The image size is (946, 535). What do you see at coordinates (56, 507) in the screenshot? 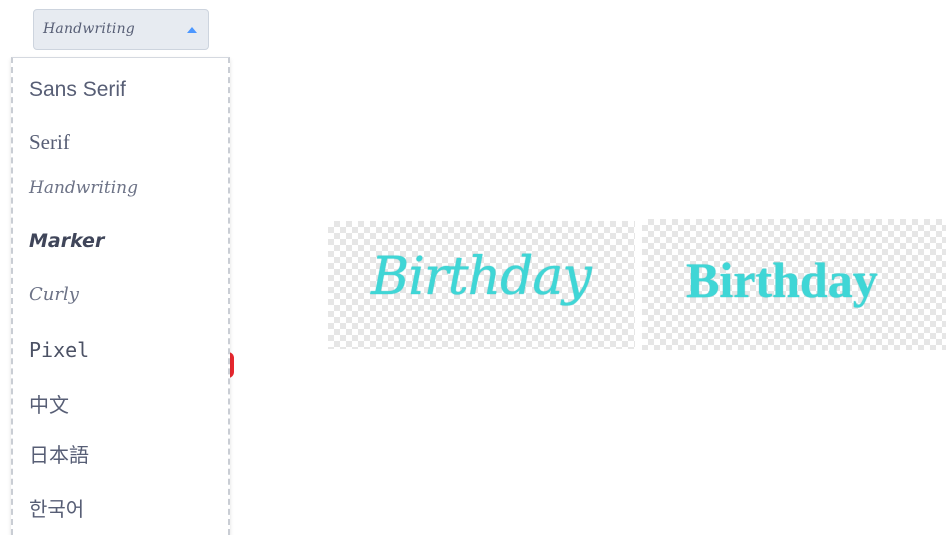
I see `font-option-korean: 한국어` at bounding box center [56, 507].